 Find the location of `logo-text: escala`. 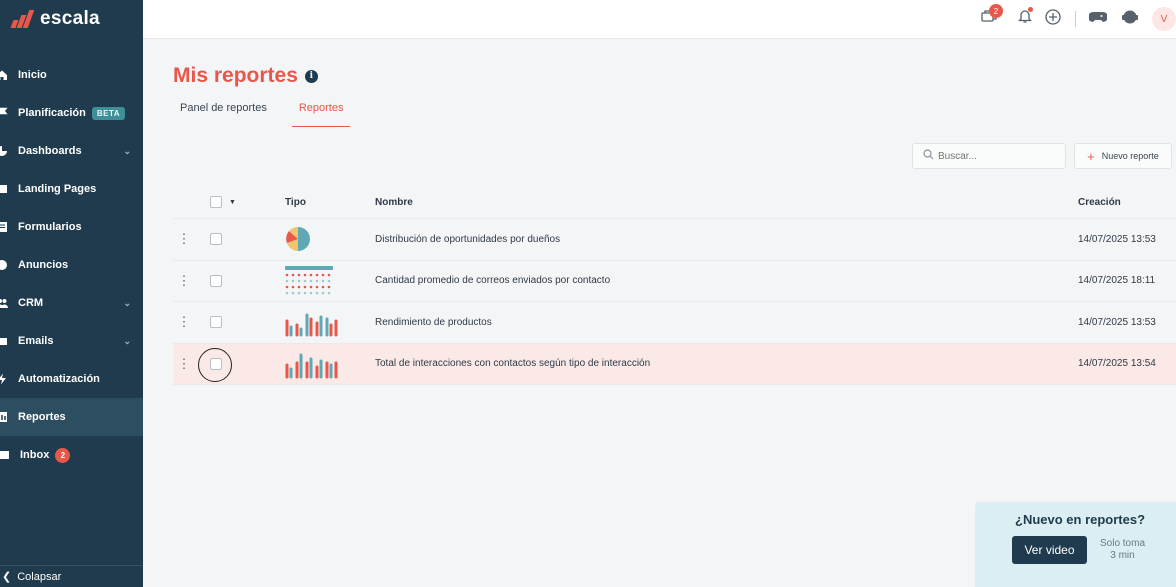

logo-text: escala is located at coordinates (70, 18).